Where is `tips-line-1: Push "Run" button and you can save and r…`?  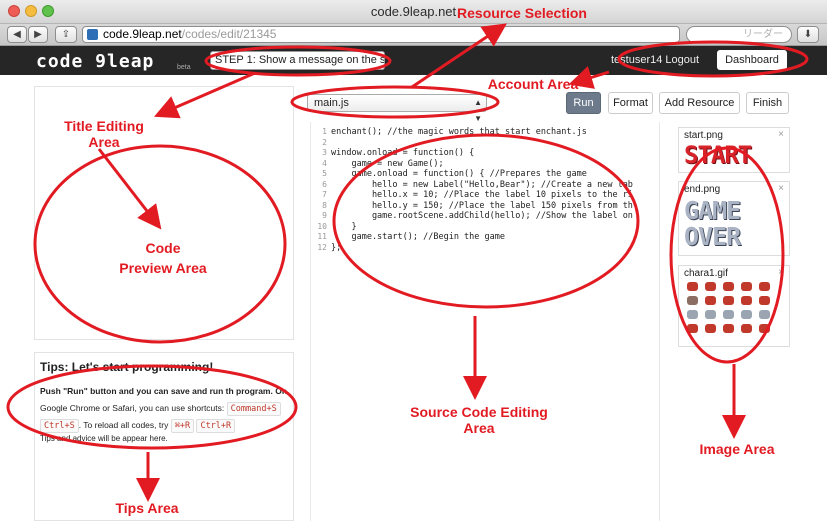 tips-line-1: Push "Run" button and you can save and r… is located at coordinates (164, 391).